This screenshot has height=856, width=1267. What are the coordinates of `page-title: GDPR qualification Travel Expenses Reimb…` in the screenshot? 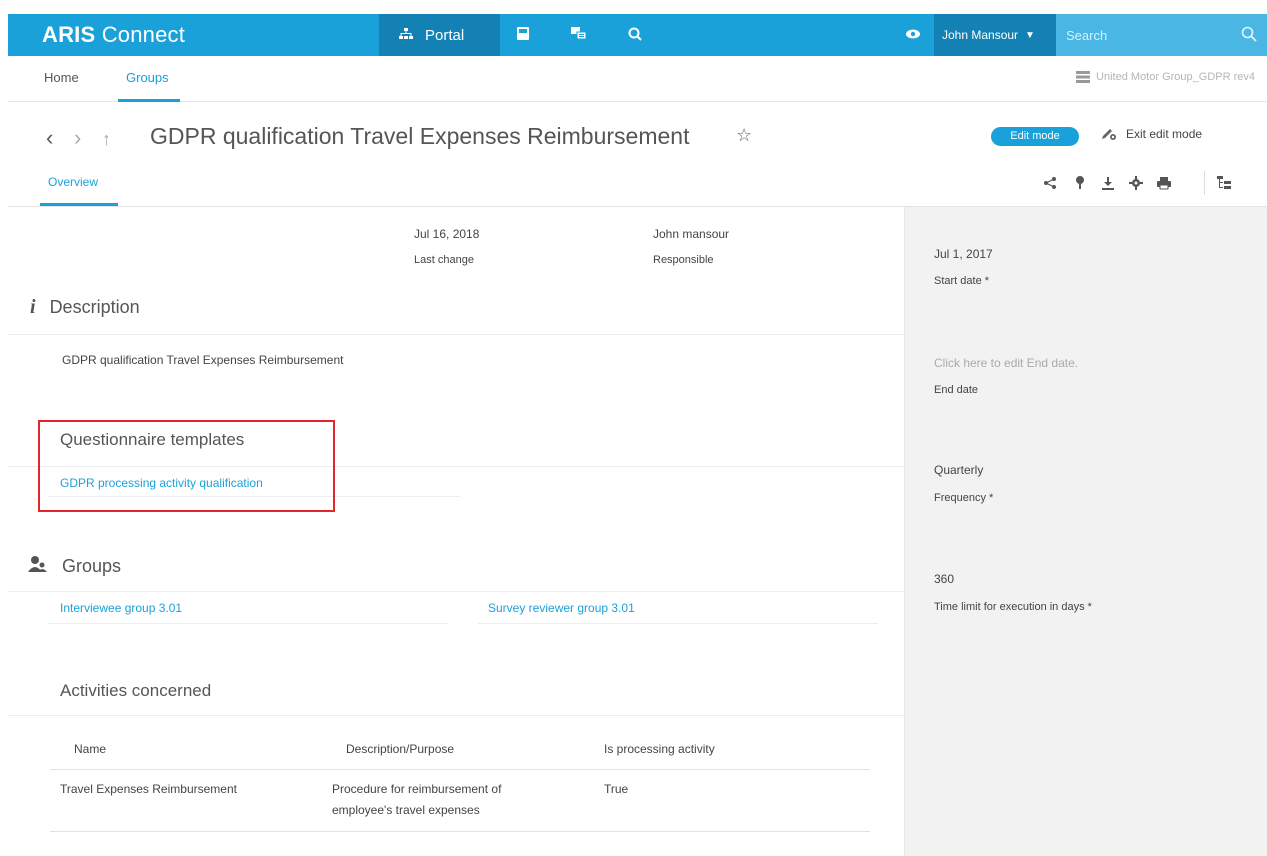 It's located at (420, 136).